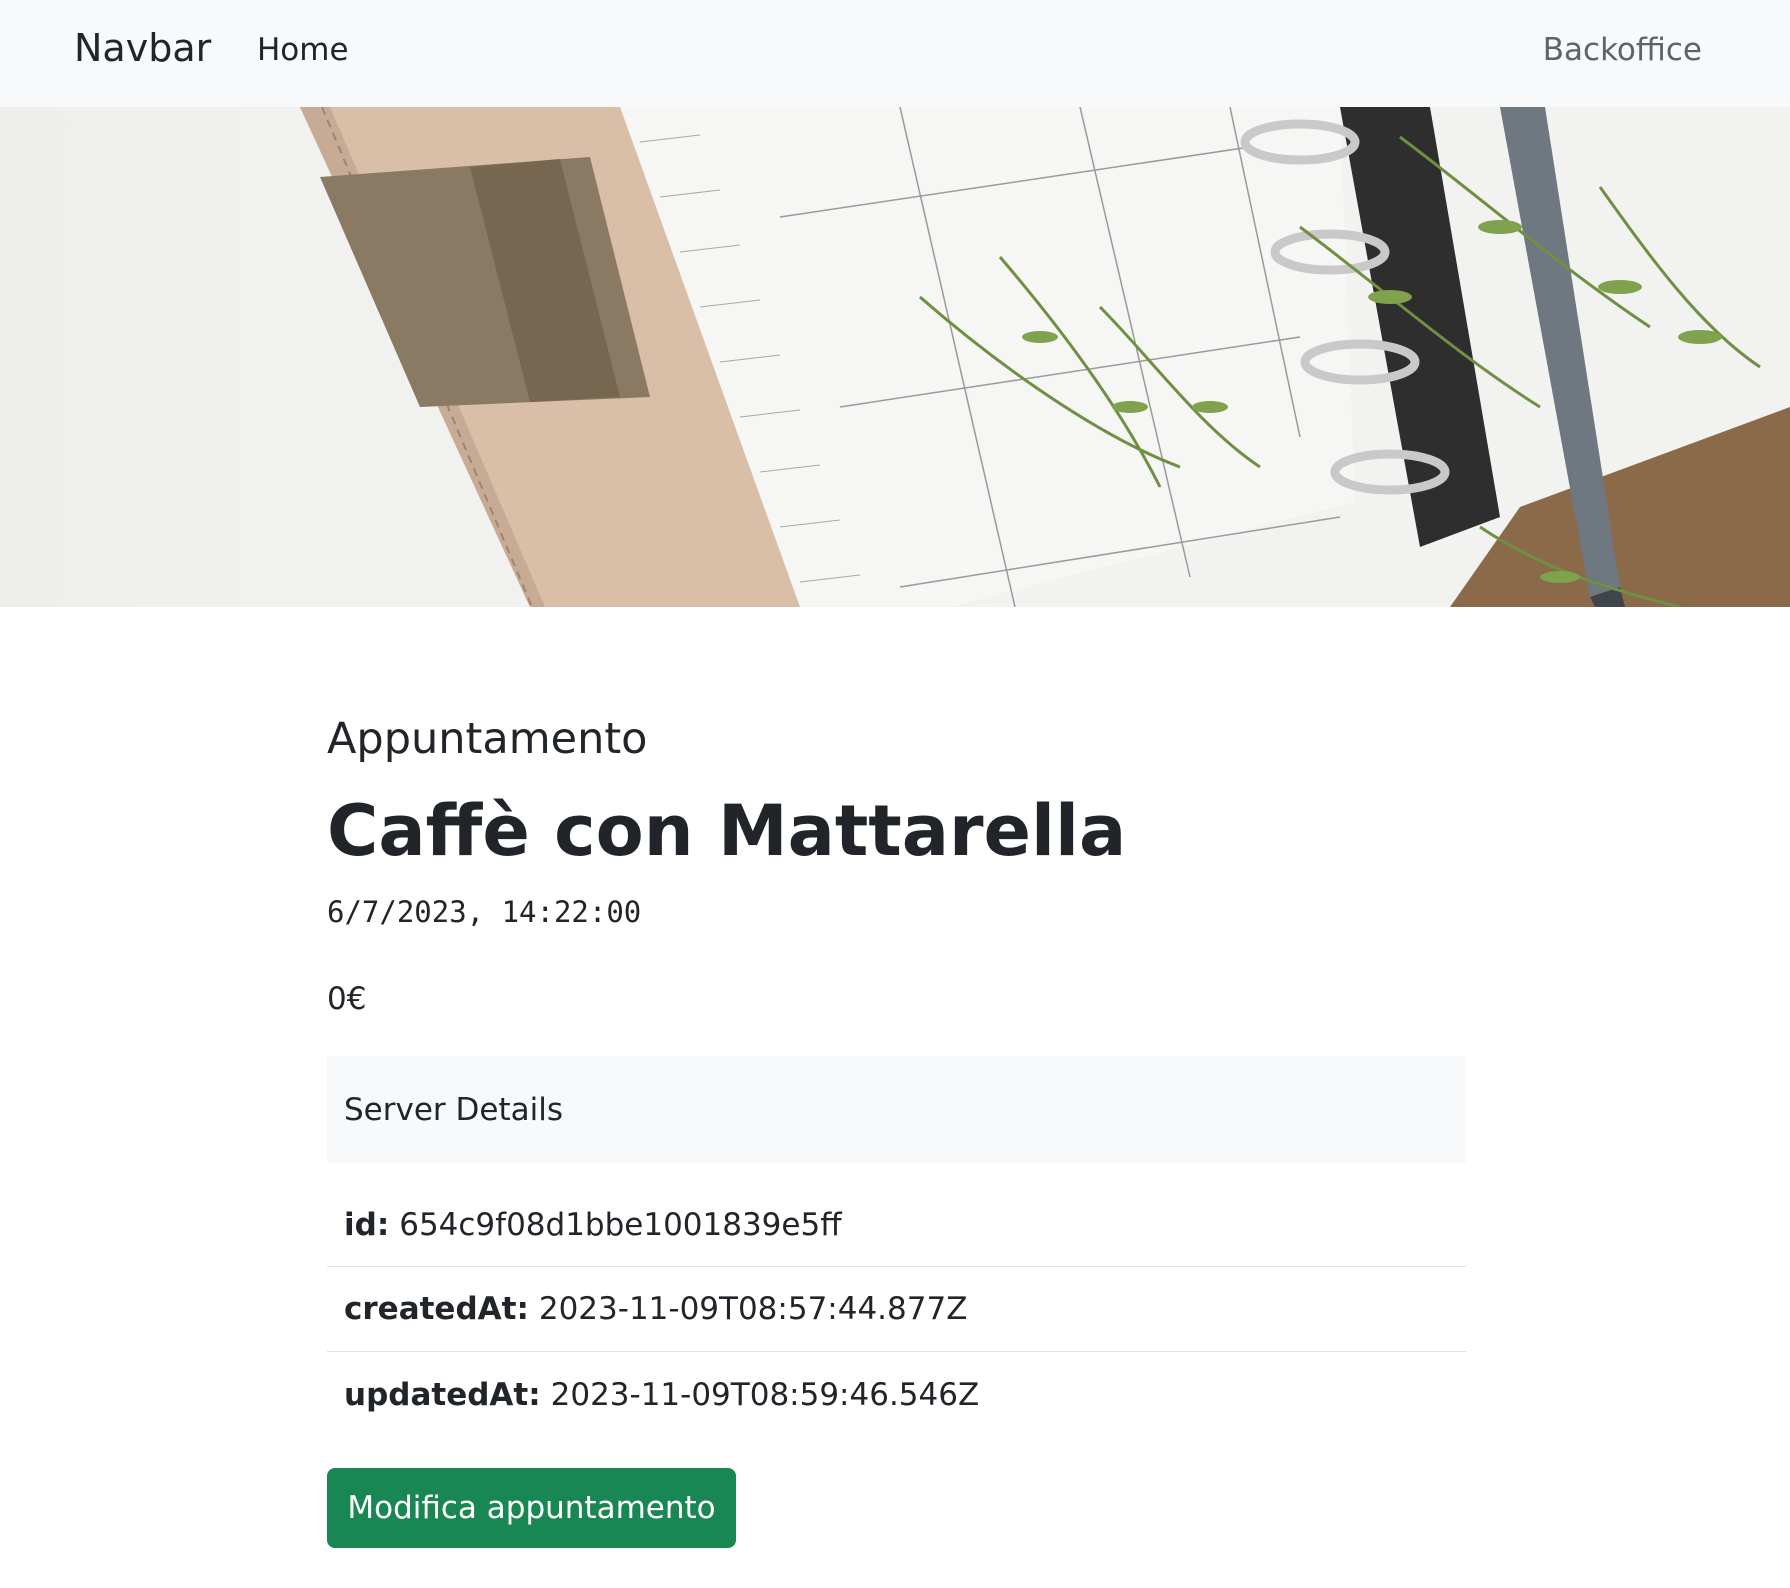 The image size is (1790, 1588). Describe the element at coordinates (1622, 50) in the screenshot. I see `nav-link-backoffice: Backoffice` at that location.